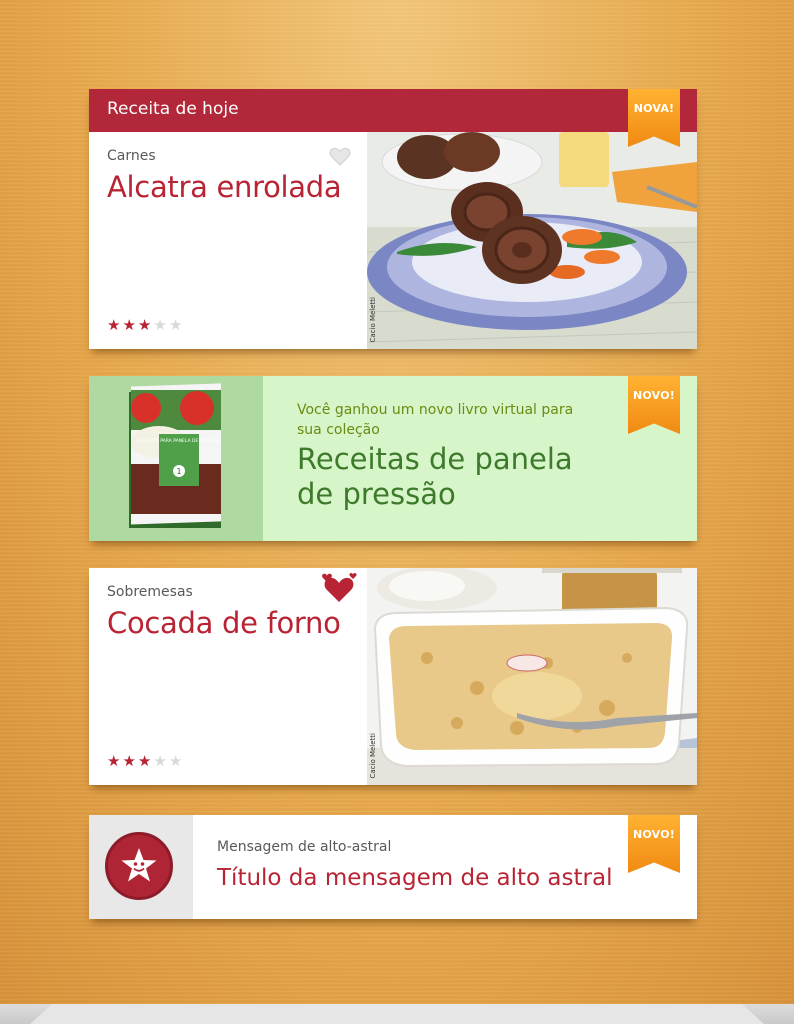 The height and width of the screenshot is (1024, 794). I want to click on book-cover-area: RECEITAS PARA PANELA DE PRESSÃO 1, so click(176, 458).